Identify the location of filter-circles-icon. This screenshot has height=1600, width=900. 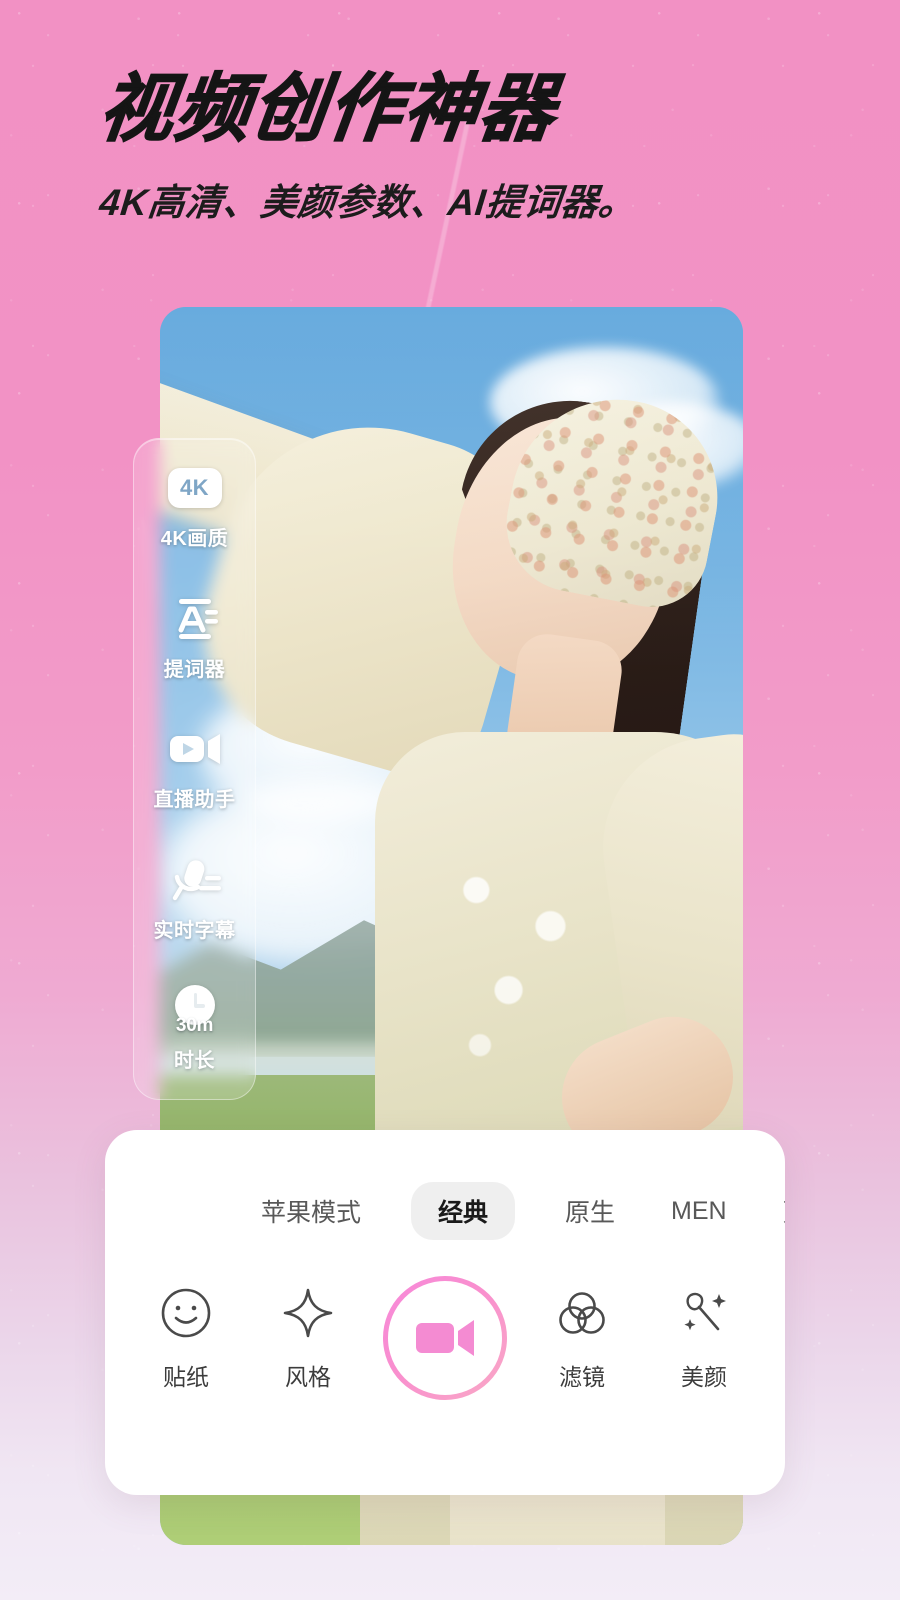
(582, 1313).